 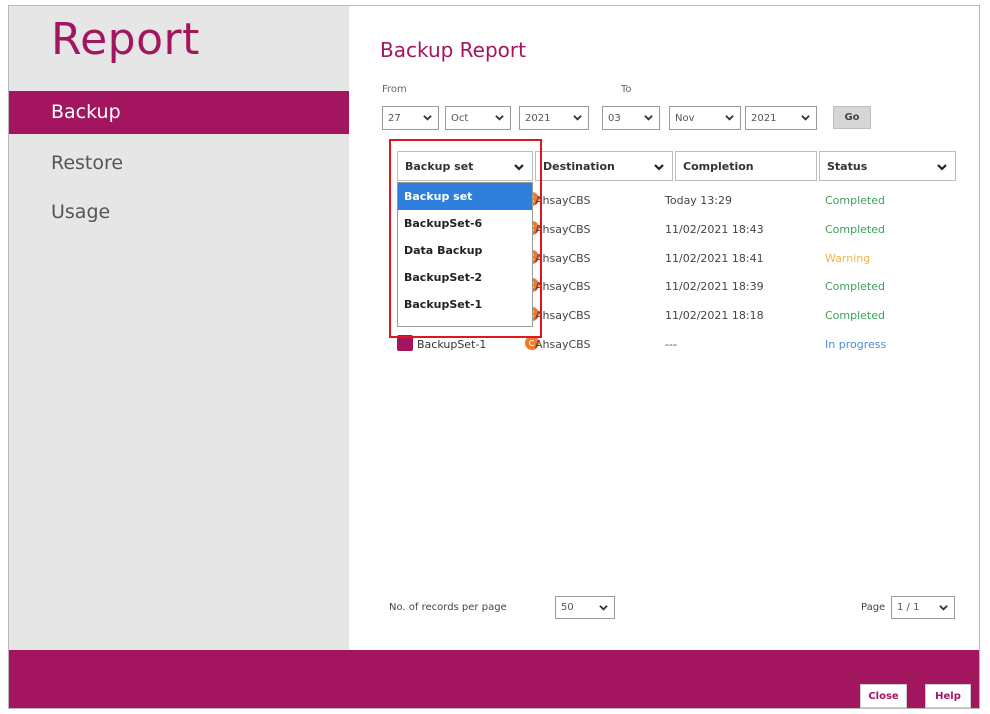 What do you see at coordinates (538, 118) in the screenshot?
I see `from-year-value: 2021` at bounding box center [538, 118].